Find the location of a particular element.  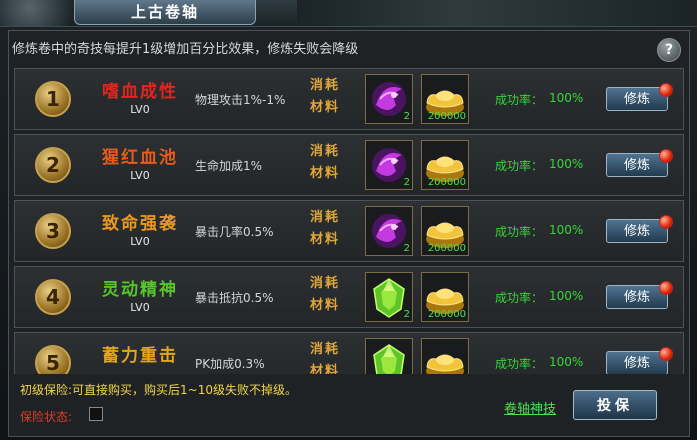

gold-ingot-icon is located at coordinates (445, 364).